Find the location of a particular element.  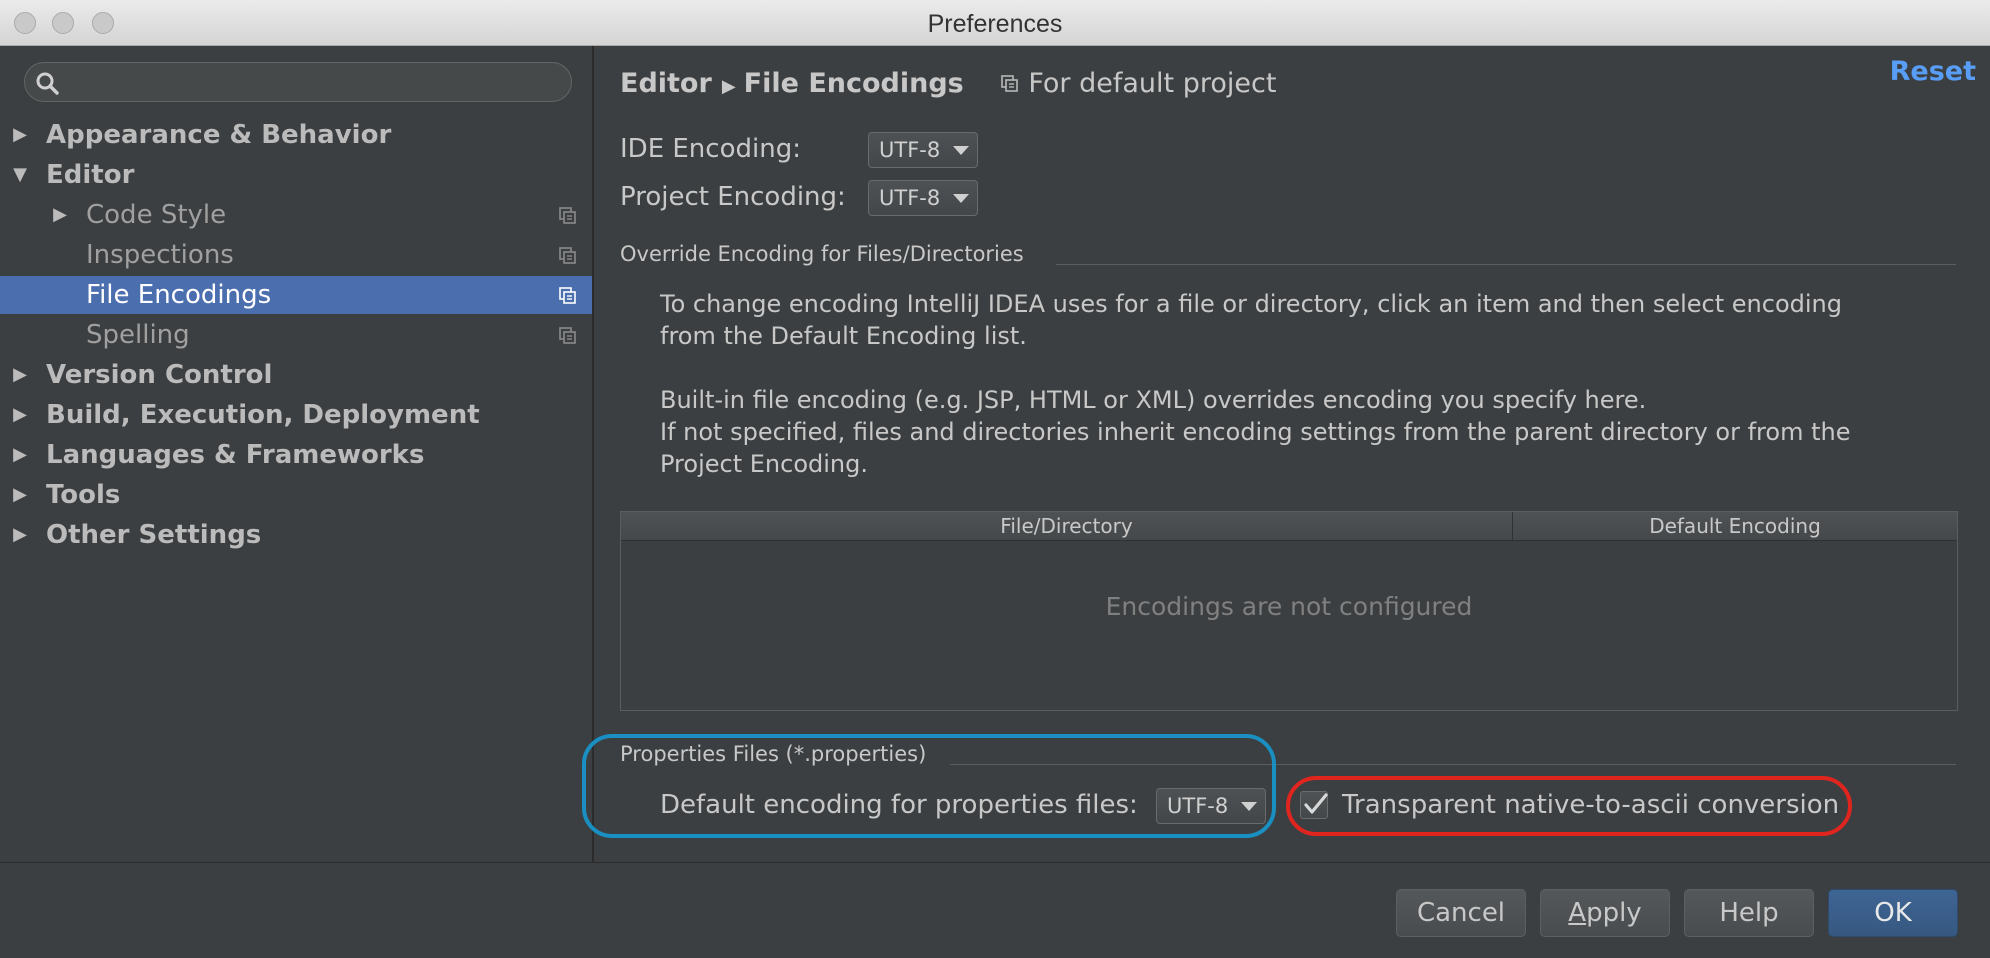

search-field is located at coordinates (298, 82).